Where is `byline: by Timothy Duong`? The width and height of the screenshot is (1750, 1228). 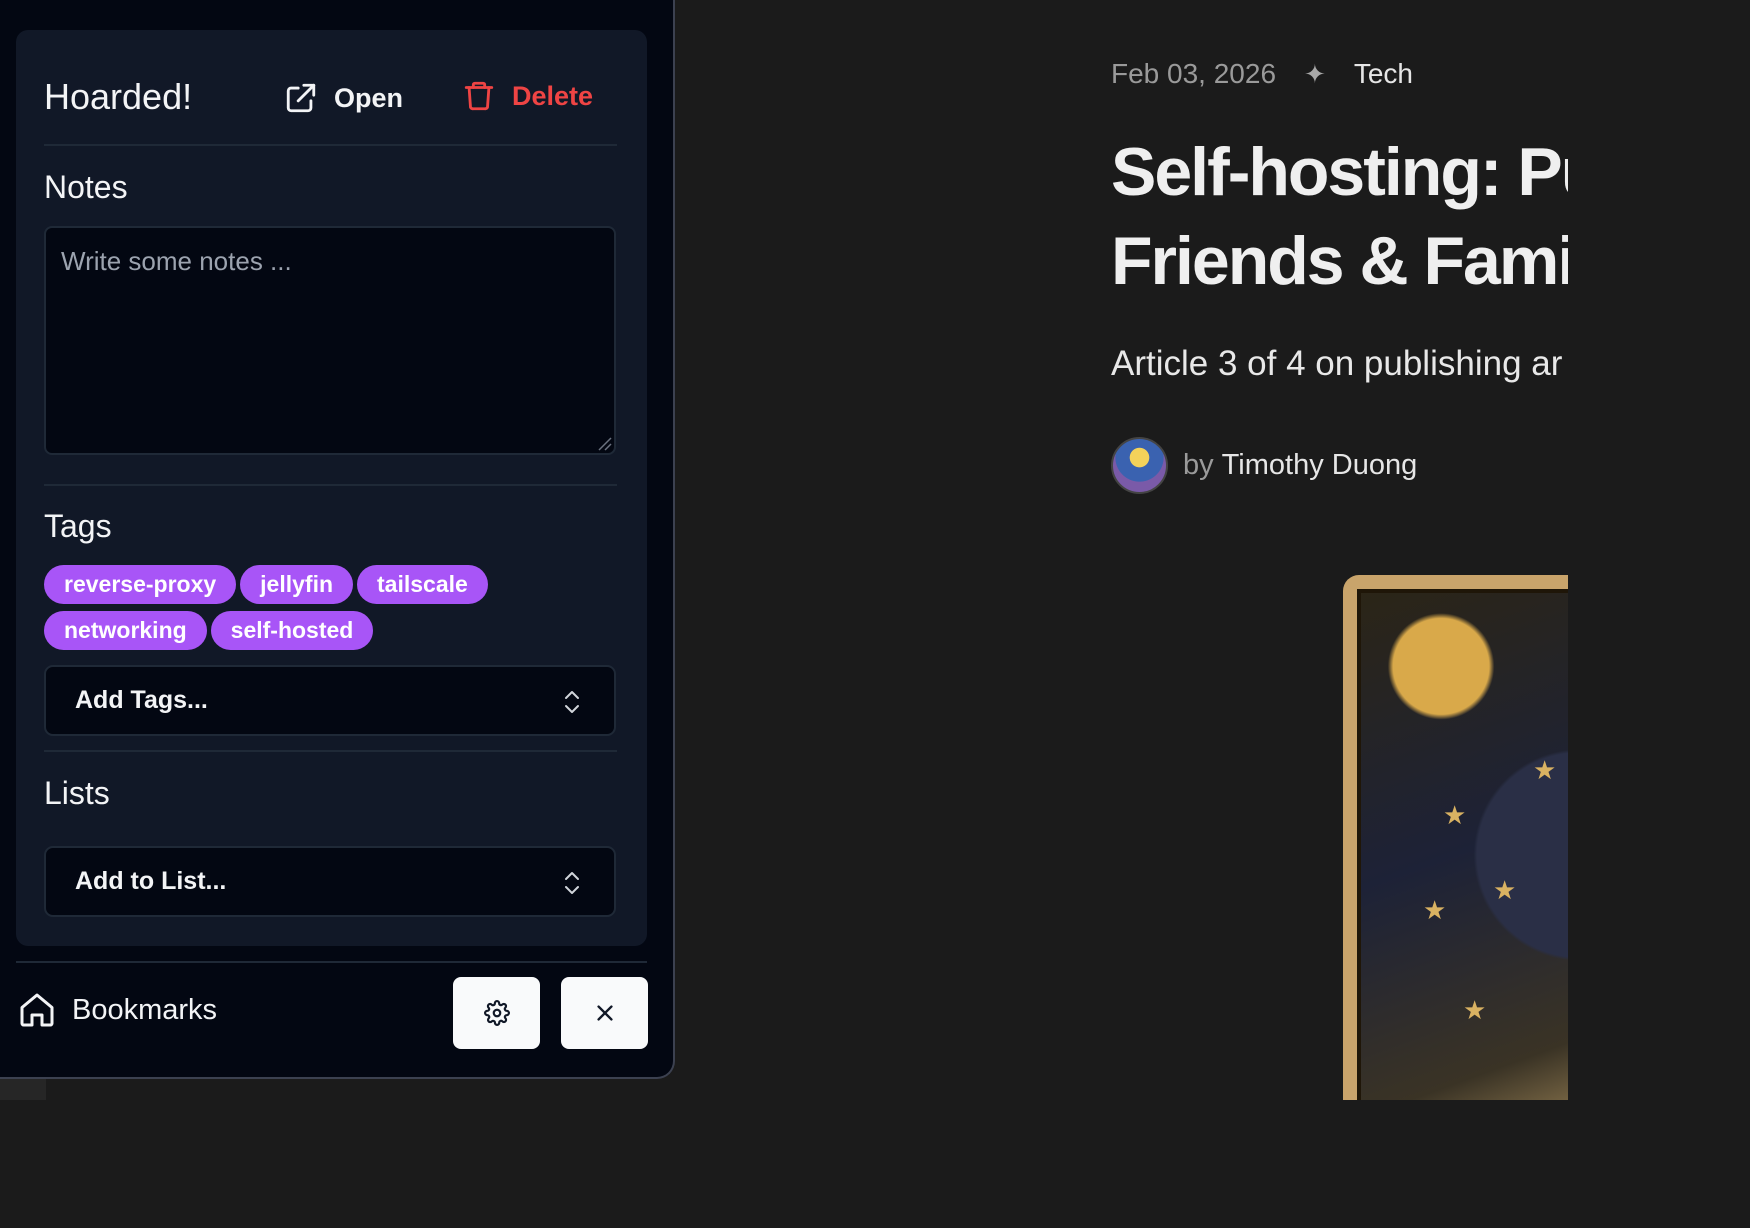
byline: by Timothy Duong is located at coordinates (1264, 465).